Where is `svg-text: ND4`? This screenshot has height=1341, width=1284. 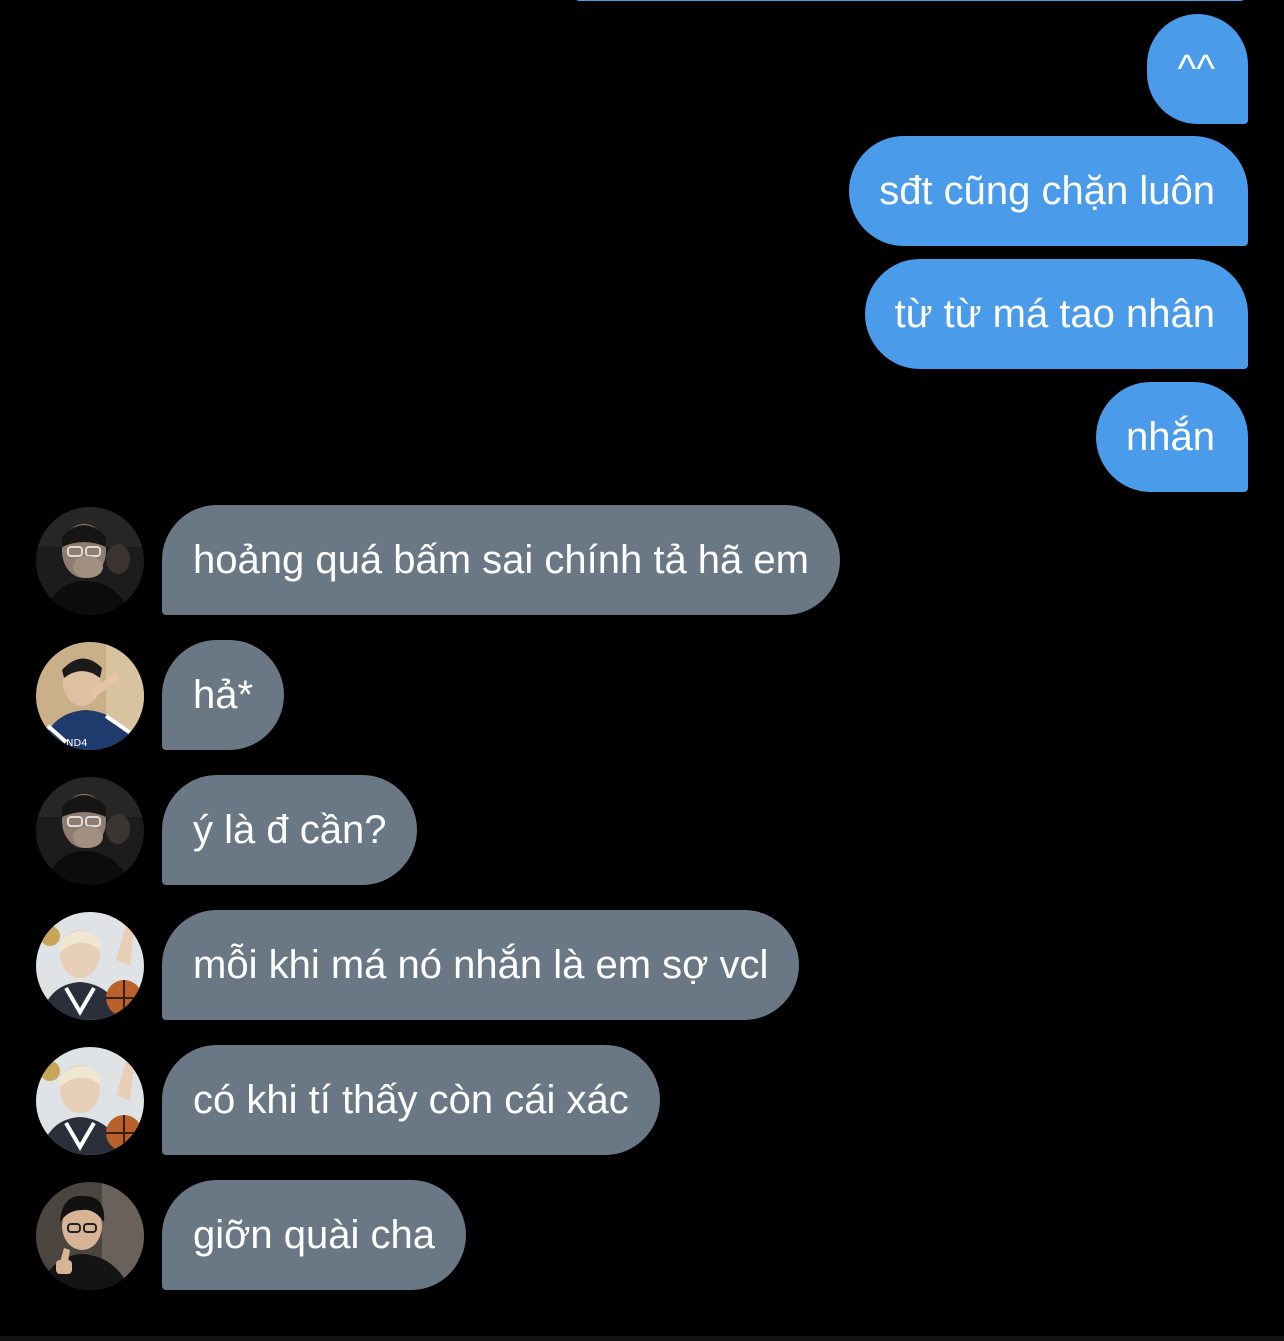
svg-text: ND4 is located at coordinates (77, 743).